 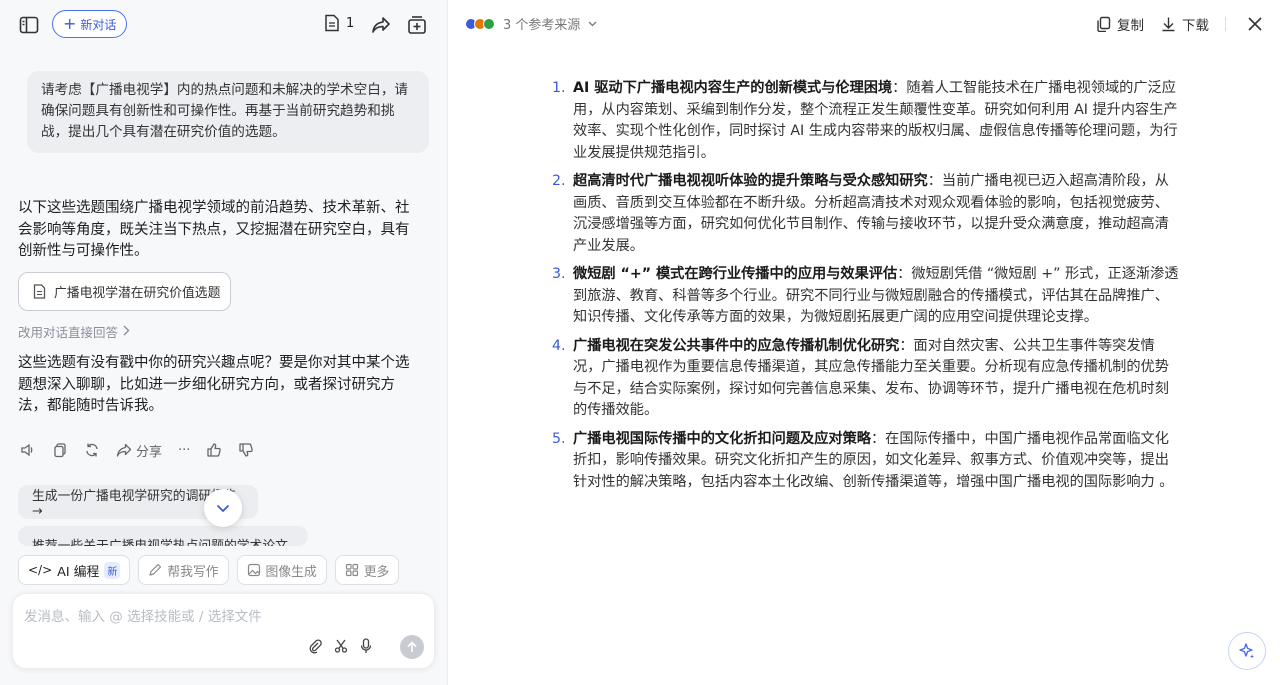 What do you see at coordinates (736, 345) in the screenshot?
I see `list-item-title: 广播电视在突发公共事件中的应急传播机制优化研究` at bounding box center [736, 345].